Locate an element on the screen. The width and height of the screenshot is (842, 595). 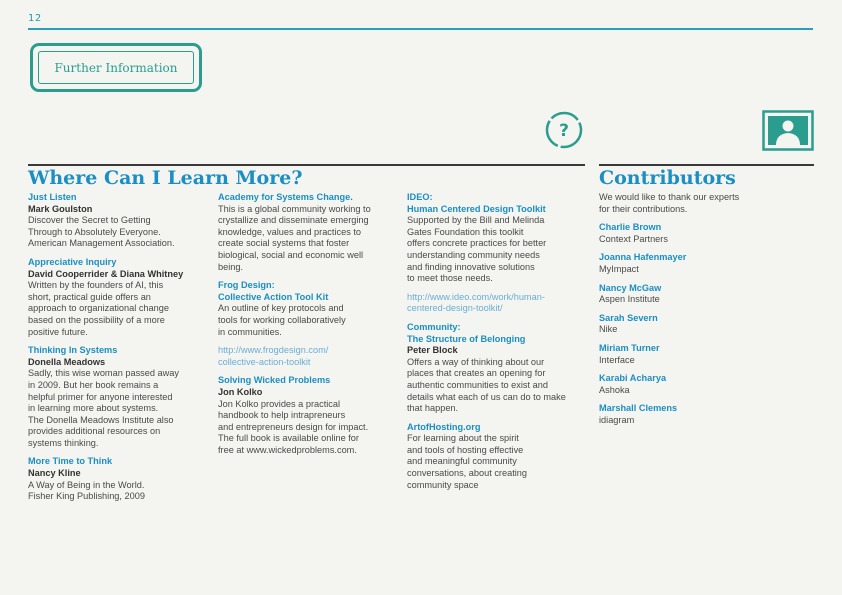
contributor-item: Marshall Clemens idiagram is located at coordinates (706, 414).